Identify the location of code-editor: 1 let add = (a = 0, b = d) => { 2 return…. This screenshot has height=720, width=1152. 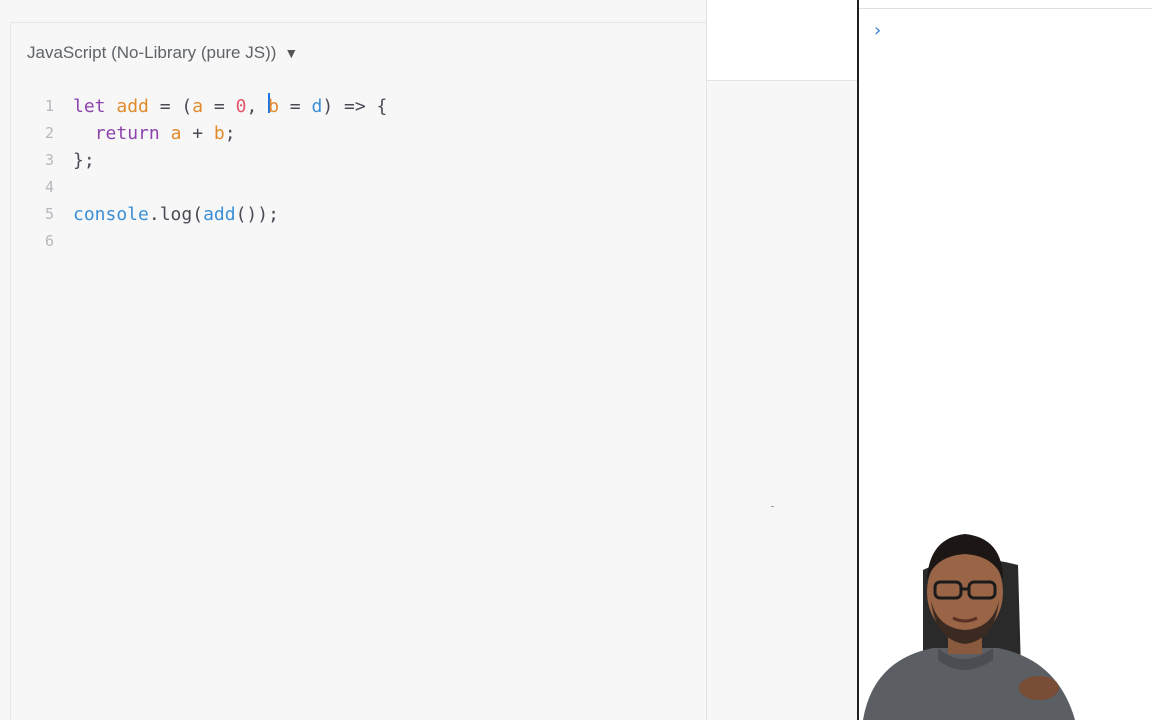
(205, 174).